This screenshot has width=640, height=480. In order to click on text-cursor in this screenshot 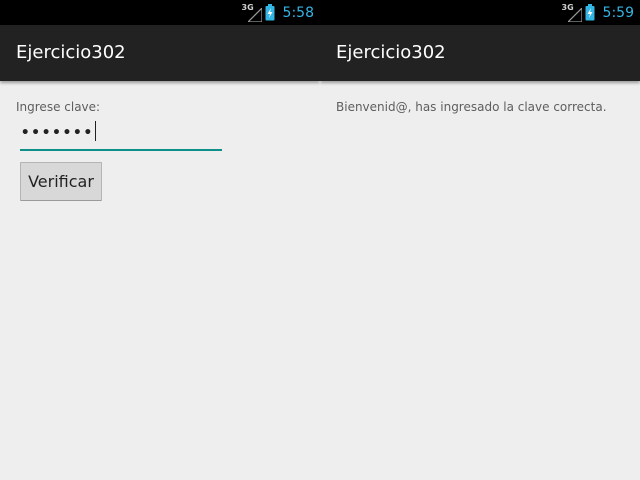, I will do `click(96, 131)`.